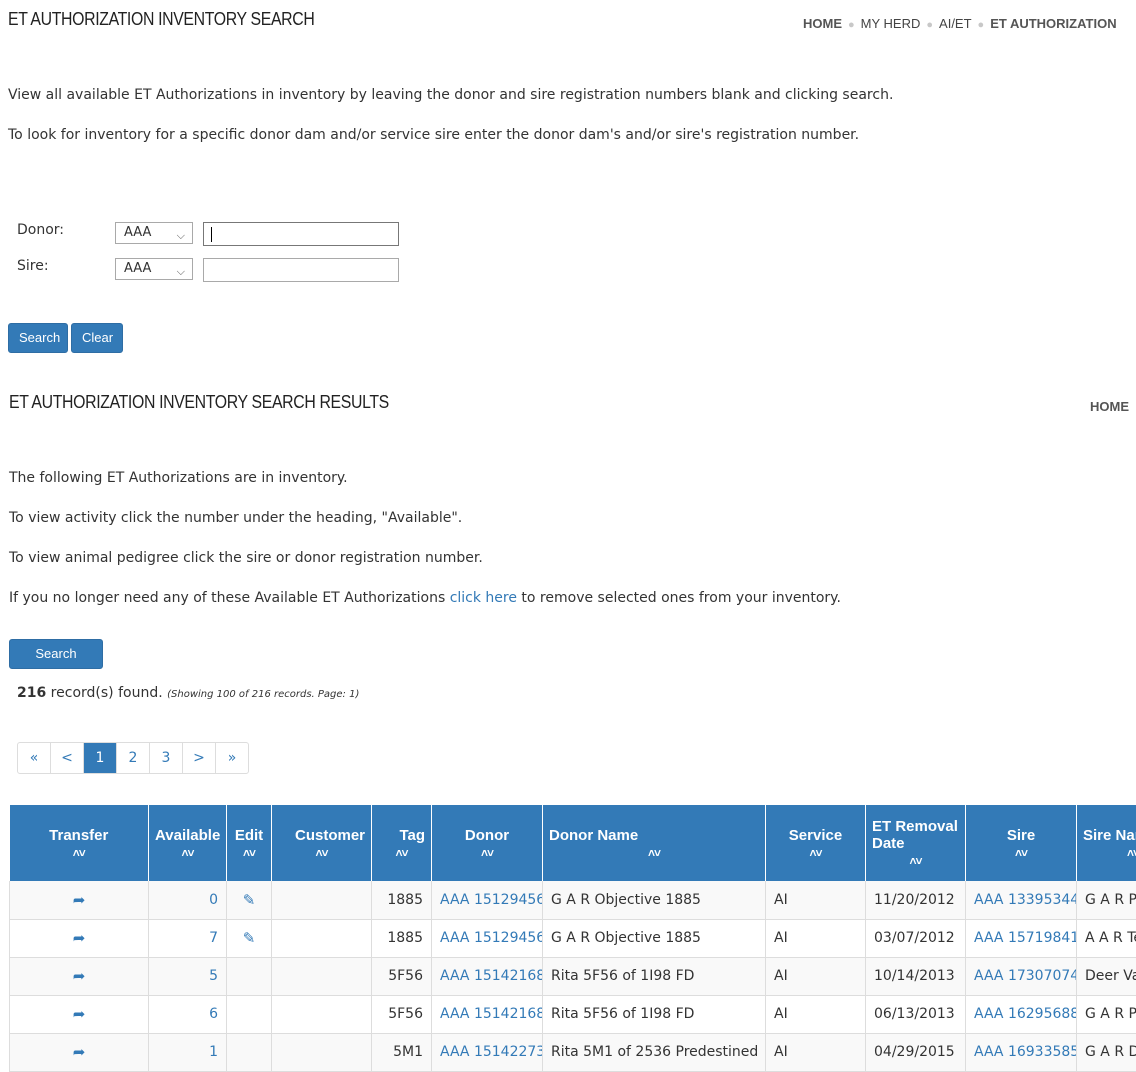 The width and height of the screenshot is (1136, 1072). What do you see at coordinates (33, 266) in the screenshot?
I see `sire-label: Sire:` at bounding box center [33, 266].